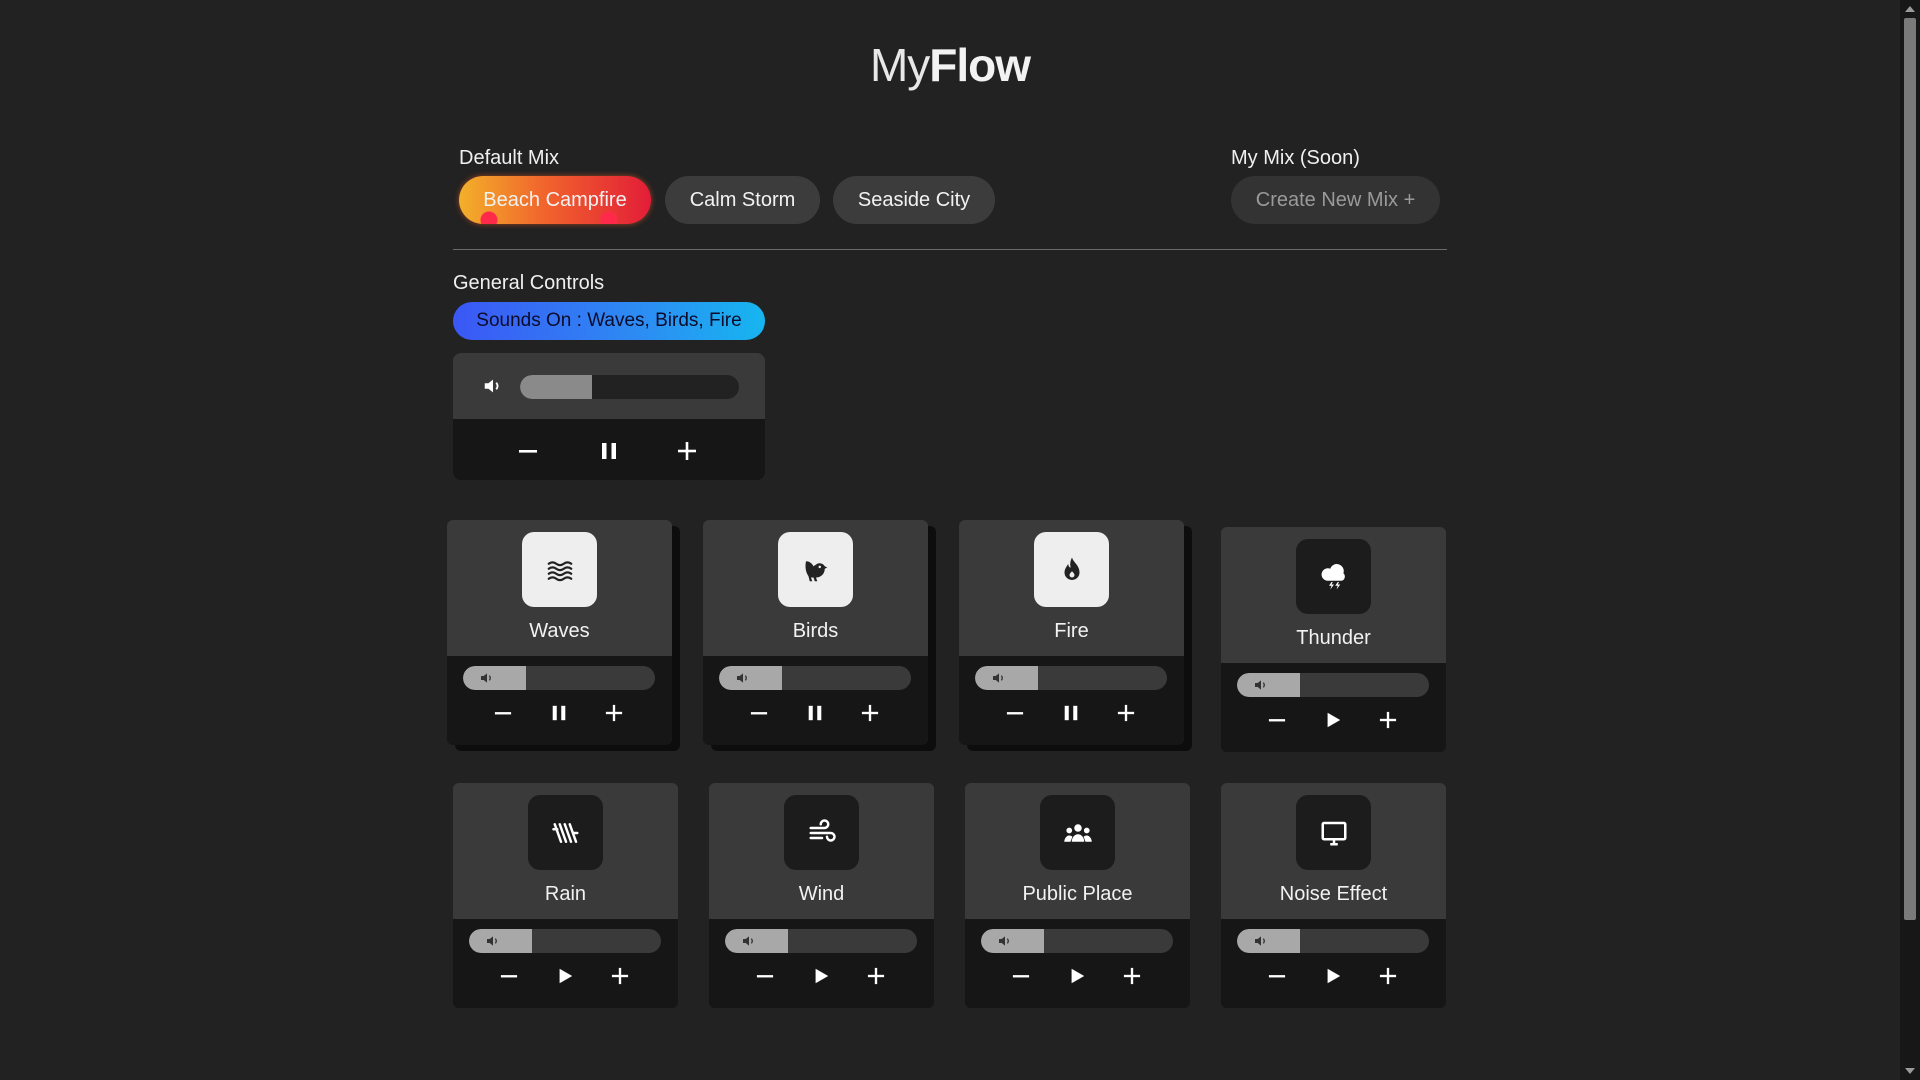 The width and height of the screenshot is (1920, 1080). I want to click on fire-pause-button, so click(1071, 713).